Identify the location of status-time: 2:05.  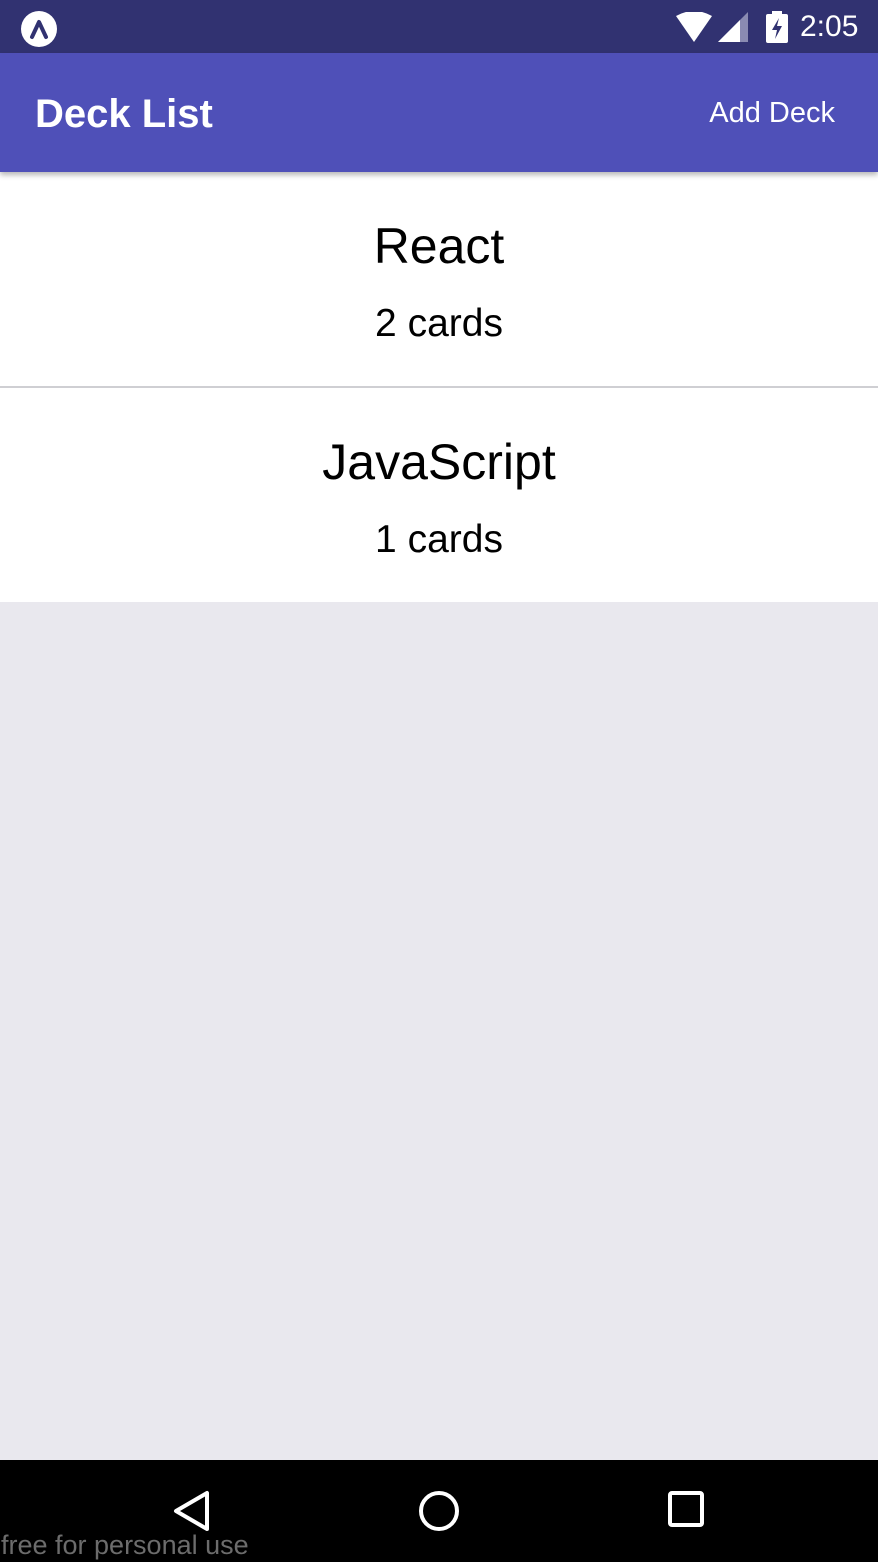
(829, 26).